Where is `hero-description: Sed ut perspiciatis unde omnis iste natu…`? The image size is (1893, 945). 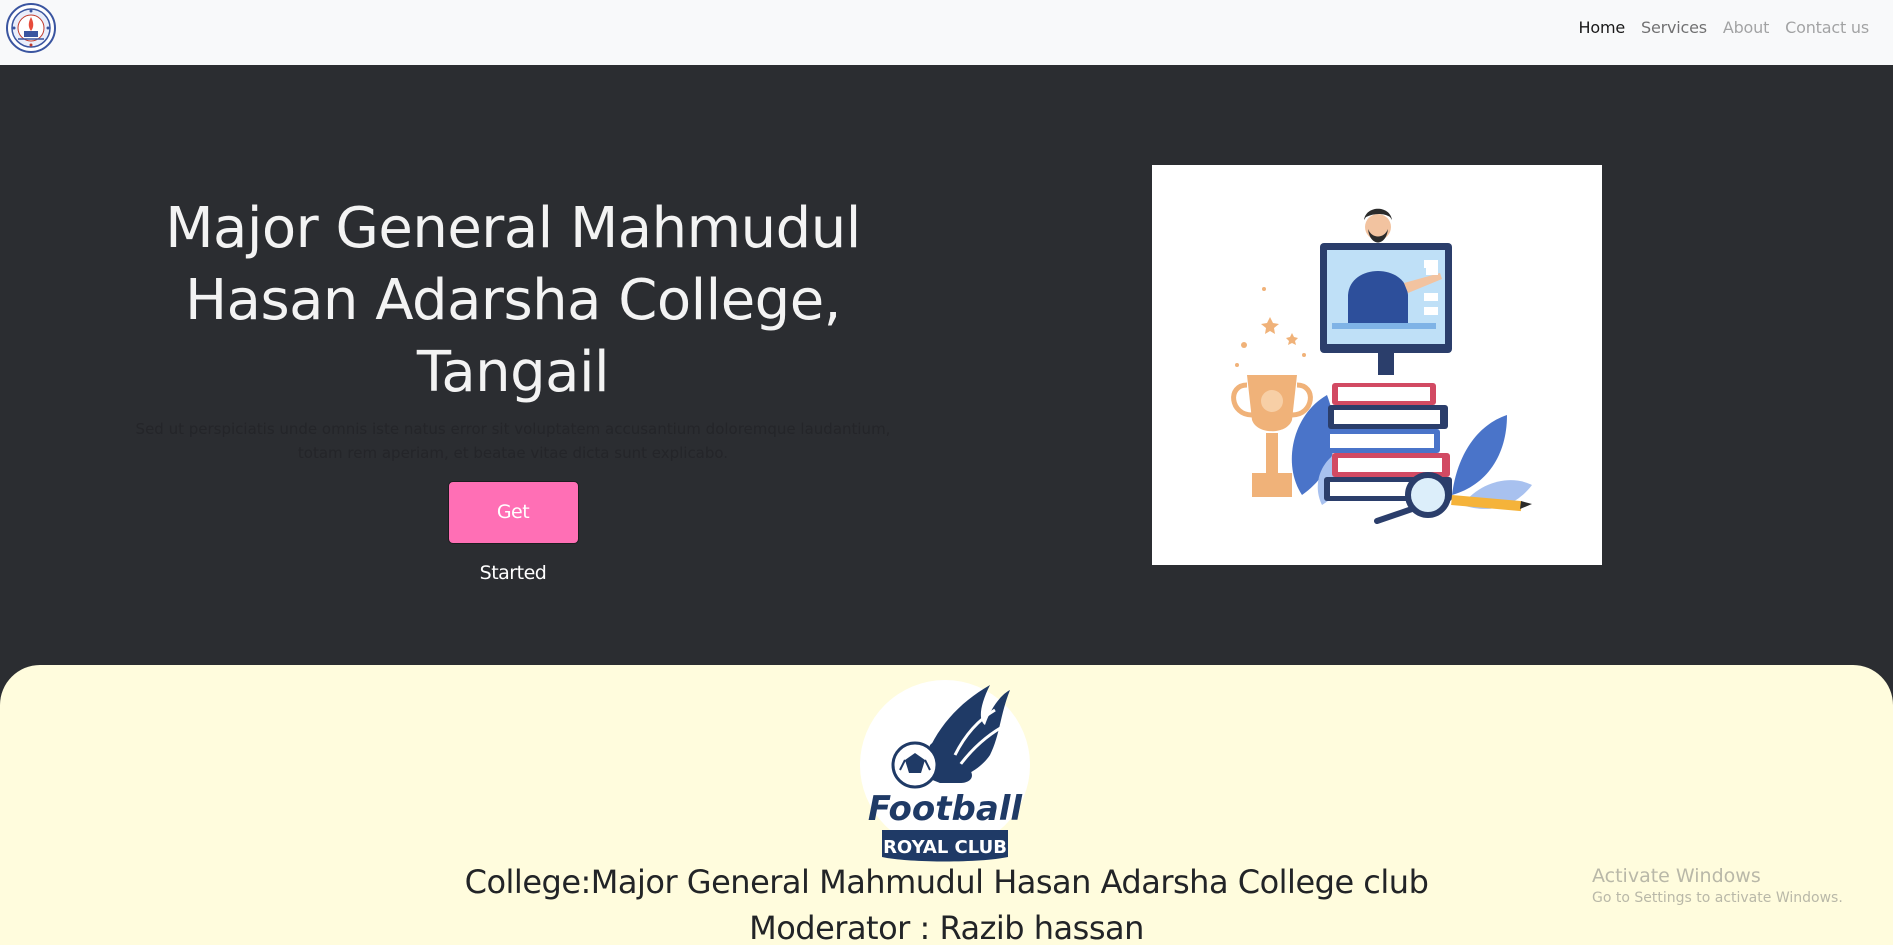 hero-description: Sed ut perspiciatis unde omnis iste natu… is located at coordinates (513, 441).